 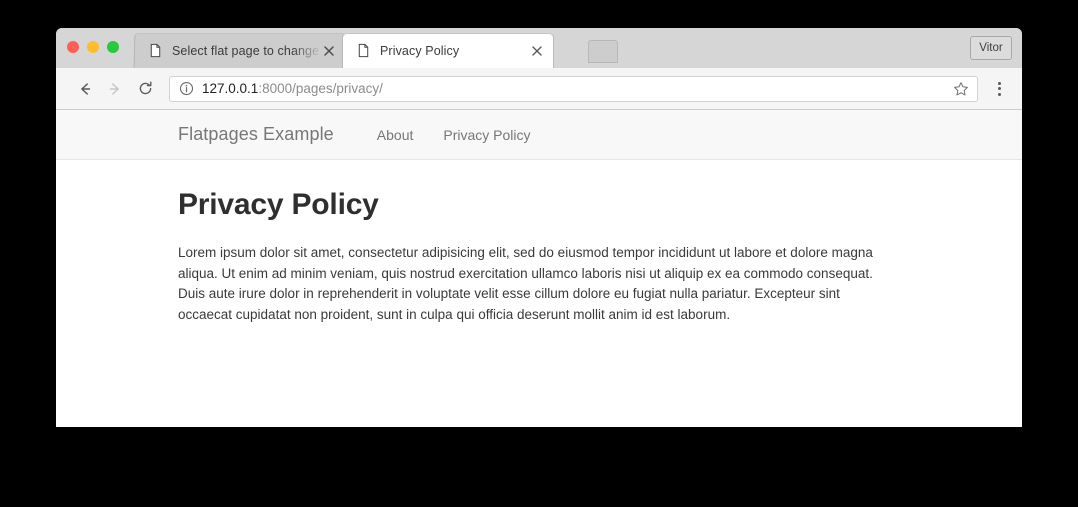 I want to click on nav-link-about: About, so click(x=395, y=135).